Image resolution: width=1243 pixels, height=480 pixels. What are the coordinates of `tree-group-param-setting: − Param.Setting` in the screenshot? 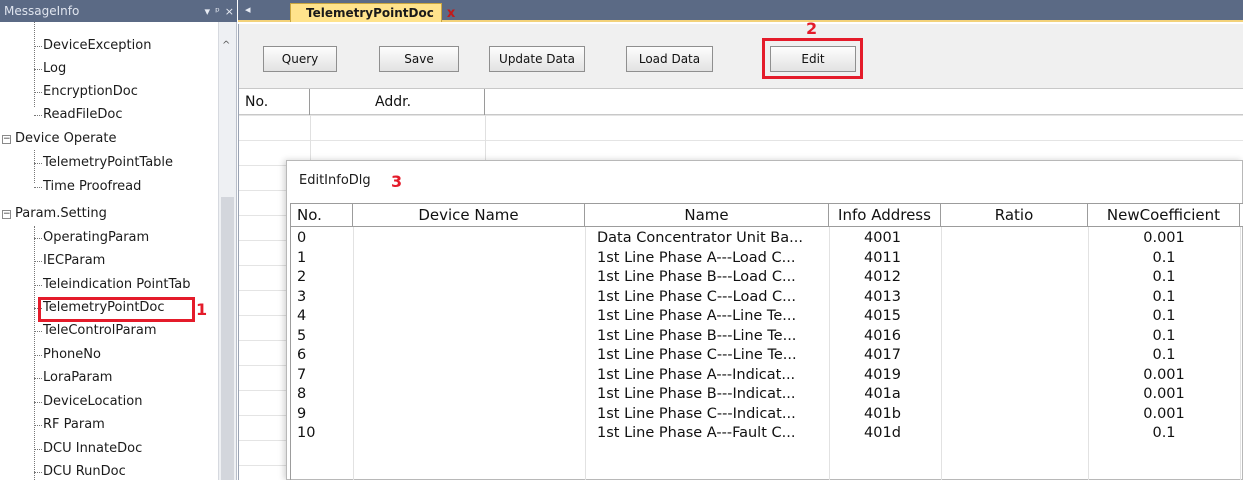 It's located at (54, 214).